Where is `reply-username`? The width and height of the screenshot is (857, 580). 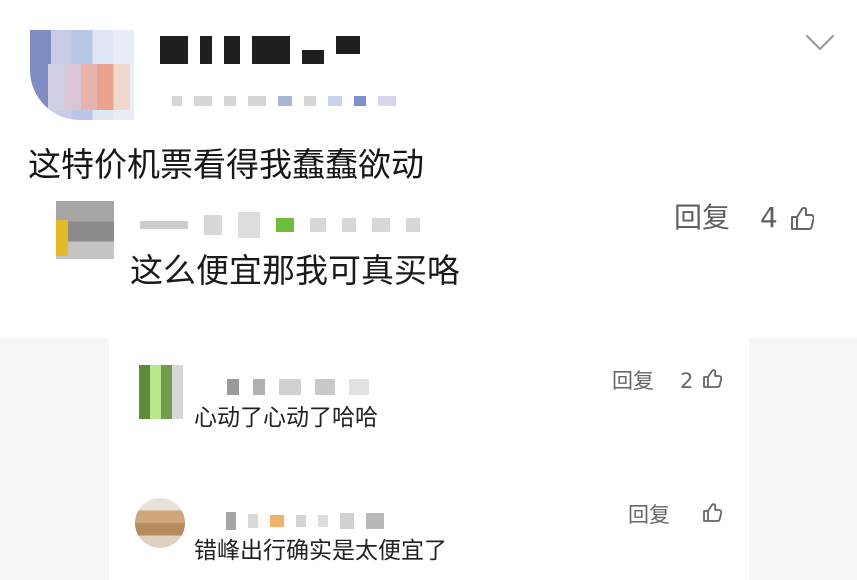
reply-username is located at coordinates (305, 225).